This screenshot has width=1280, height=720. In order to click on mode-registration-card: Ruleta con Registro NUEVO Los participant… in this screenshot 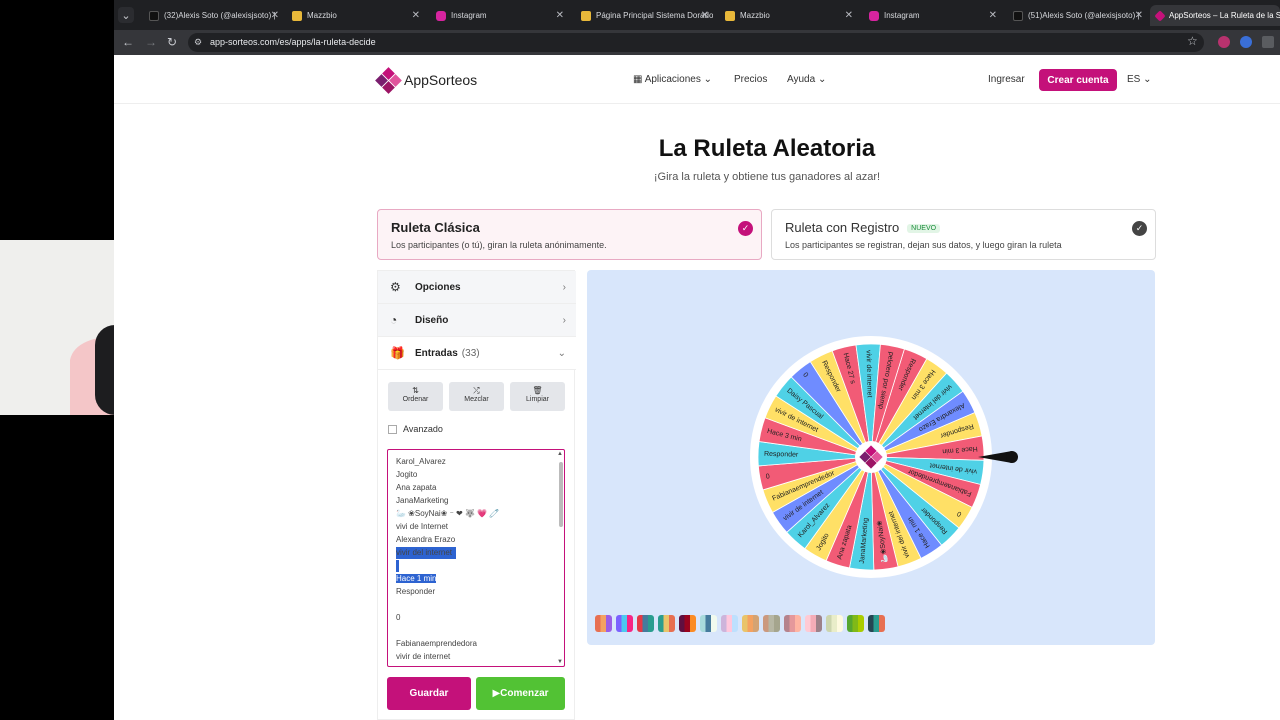, I will do `click(963, 234)`.